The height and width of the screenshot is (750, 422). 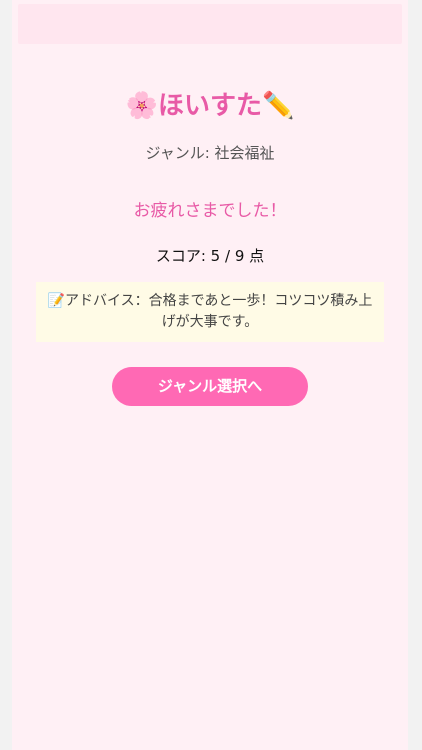 I want to click on back-to-genre-button: ジャンル選択へ, so click(x=210, y=386).